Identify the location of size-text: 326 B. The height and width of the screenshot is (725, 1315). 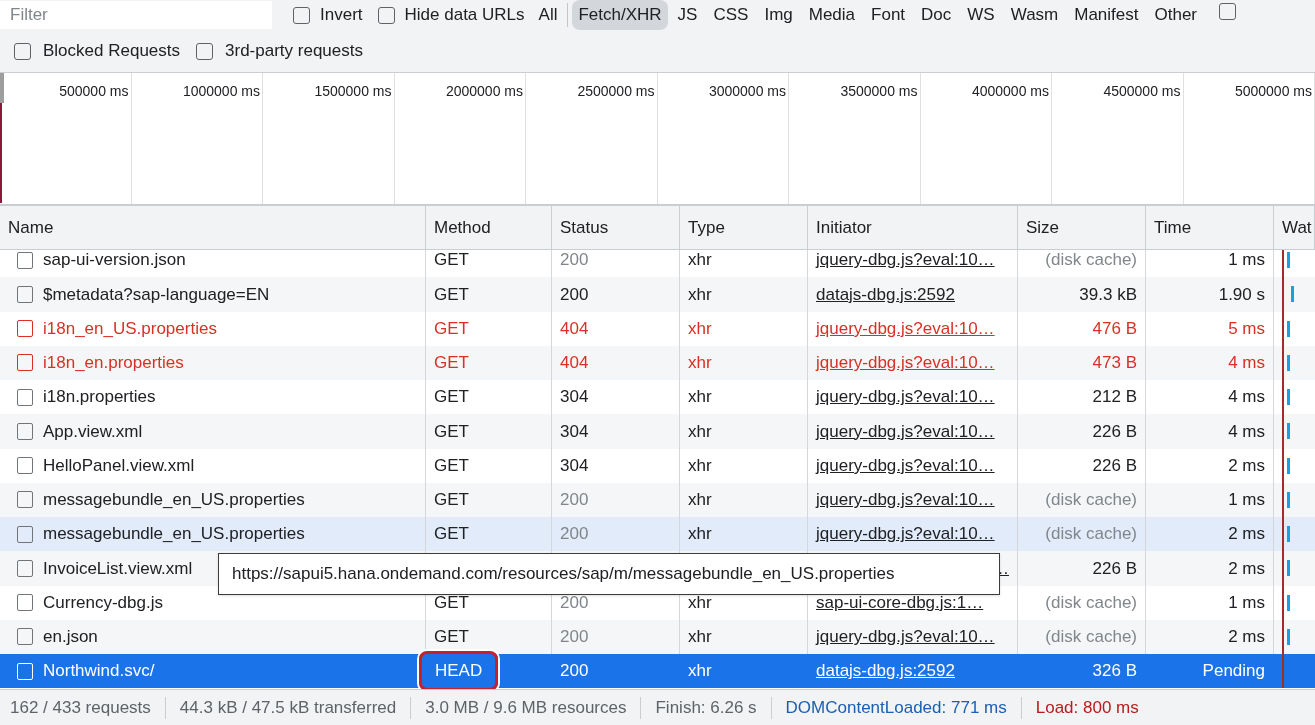
(1114, 671).